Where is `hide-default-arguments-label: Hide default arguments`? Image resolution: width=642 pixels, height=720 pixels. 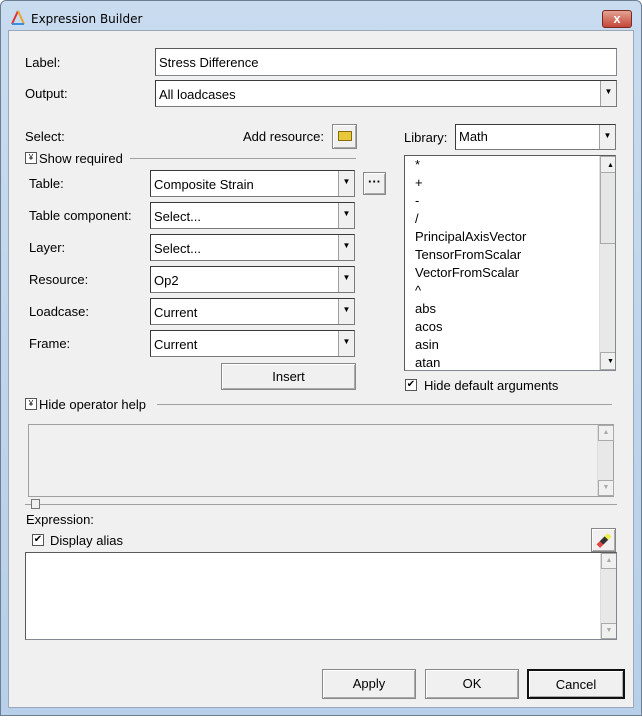 hide-default-arguments-label: Hide default arguments is located at coordinates (491, 385).